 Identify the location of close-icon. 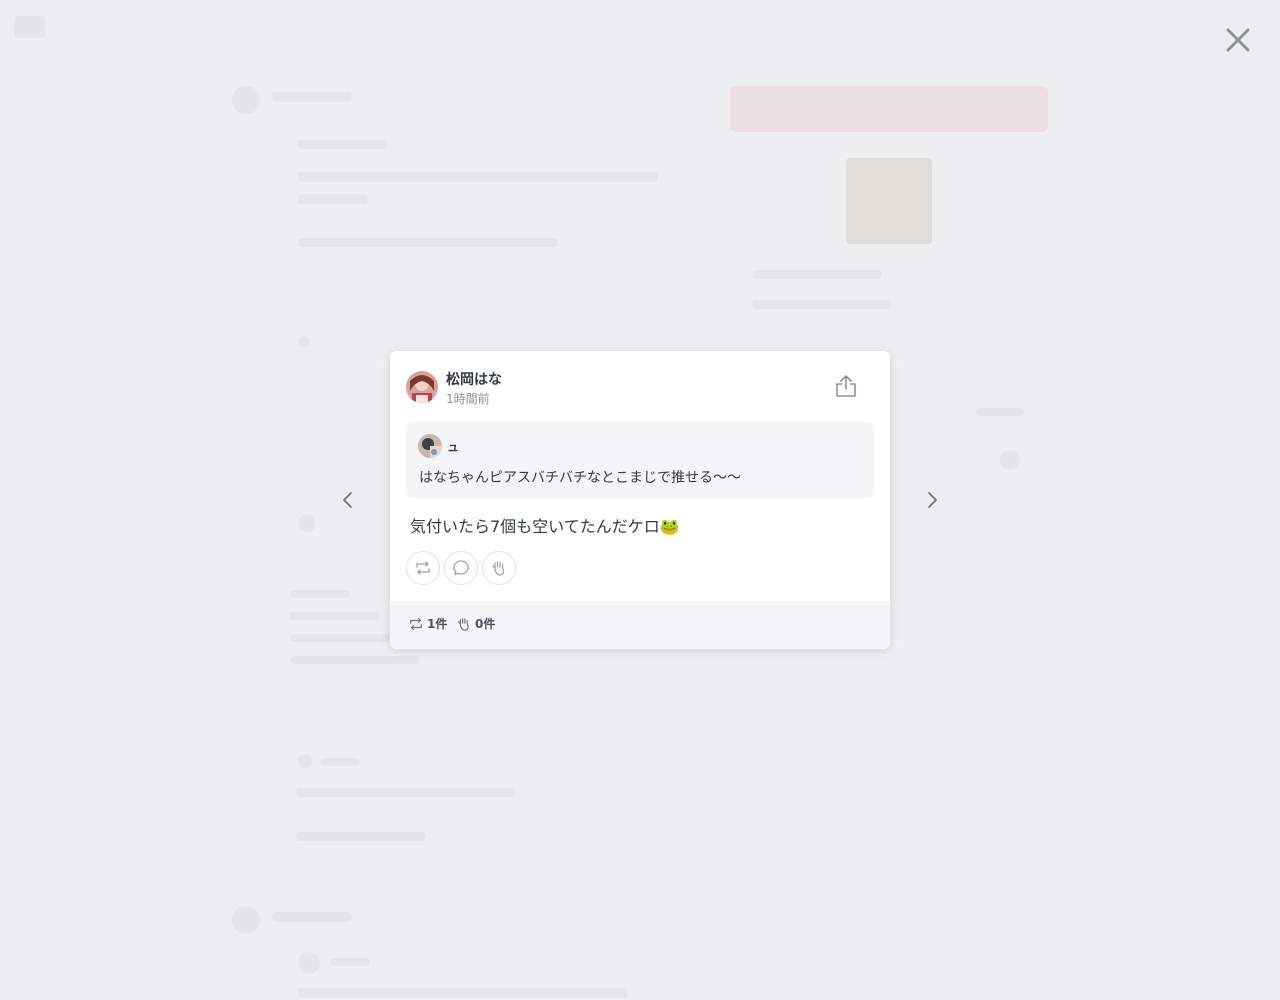
(1238, 40).